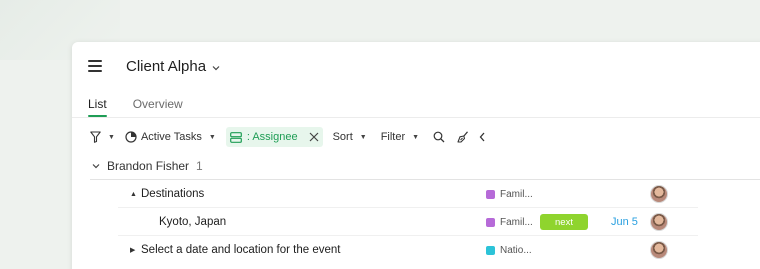 The width and height of the screenshot is (760, 269). I want to click on task-name: Kyoto, Japan, so click(193, 222).